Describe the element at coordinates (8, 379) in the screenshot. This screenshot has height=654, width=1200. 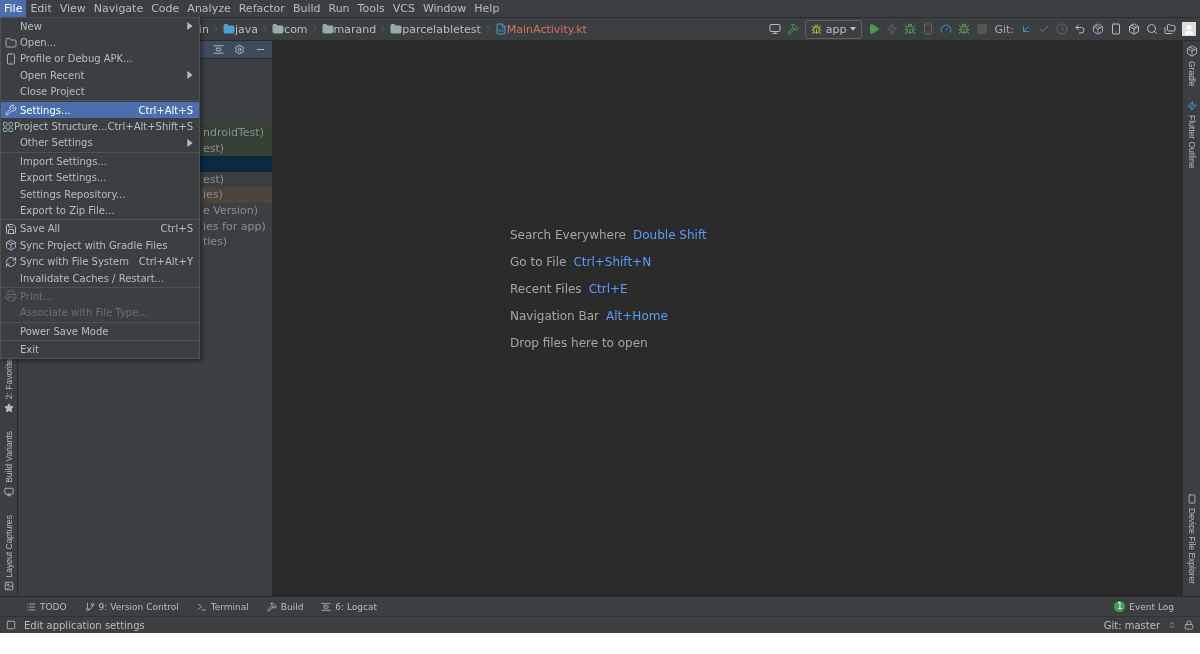
I see `tool-window-tab: 2: Favorite` at that location.